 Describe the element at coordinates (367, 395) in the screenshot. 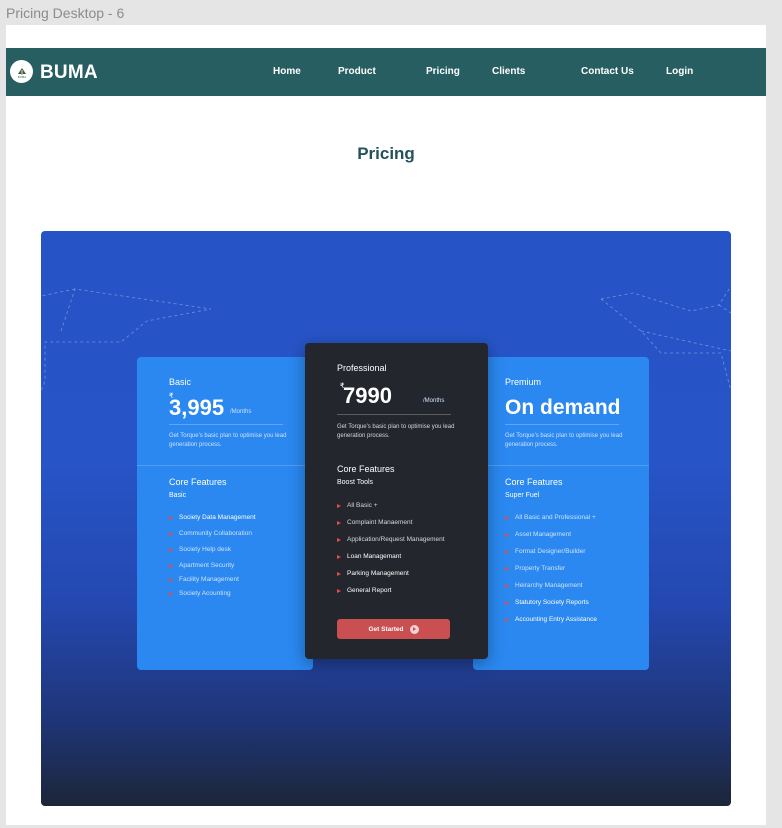

I see `plan-price: 7990` at that location.